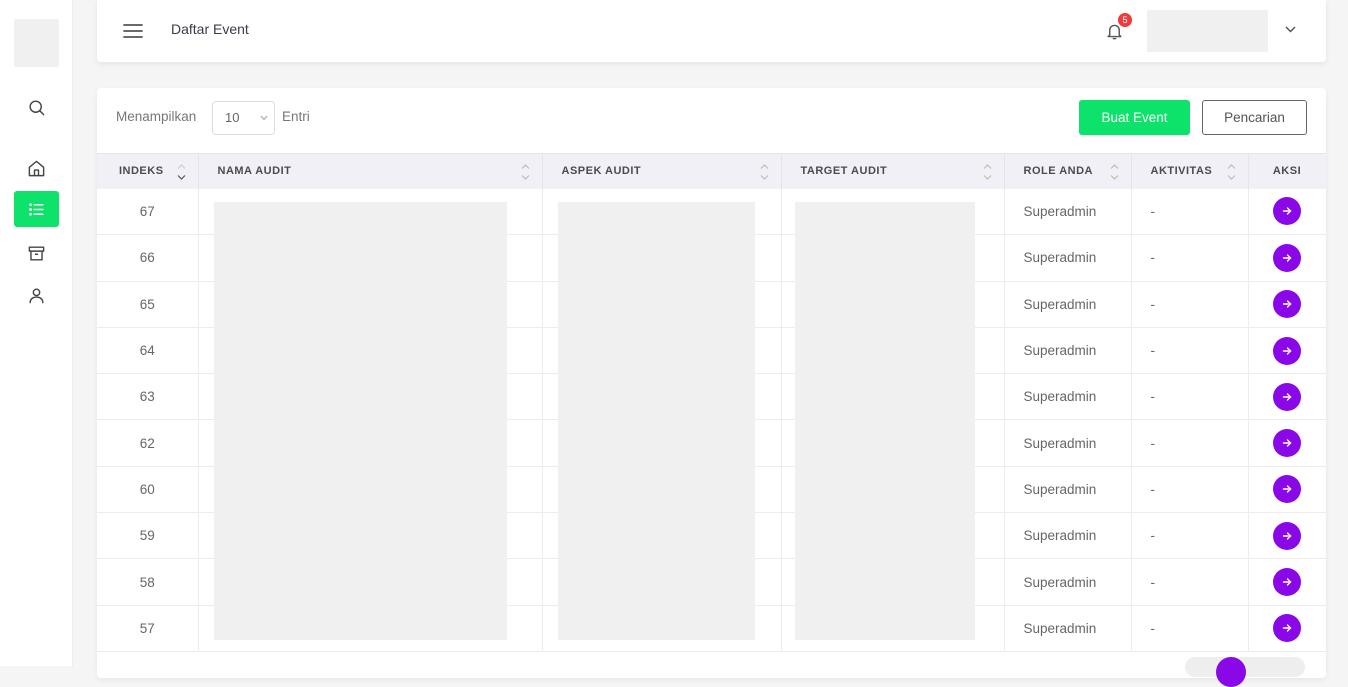 The height and width of the screenshot is (687, 1348). What do you see at coordinates (156, 116) in the screenshot?
I see `show-entries-label: Menampilkan` at bounding box center [156, 116].